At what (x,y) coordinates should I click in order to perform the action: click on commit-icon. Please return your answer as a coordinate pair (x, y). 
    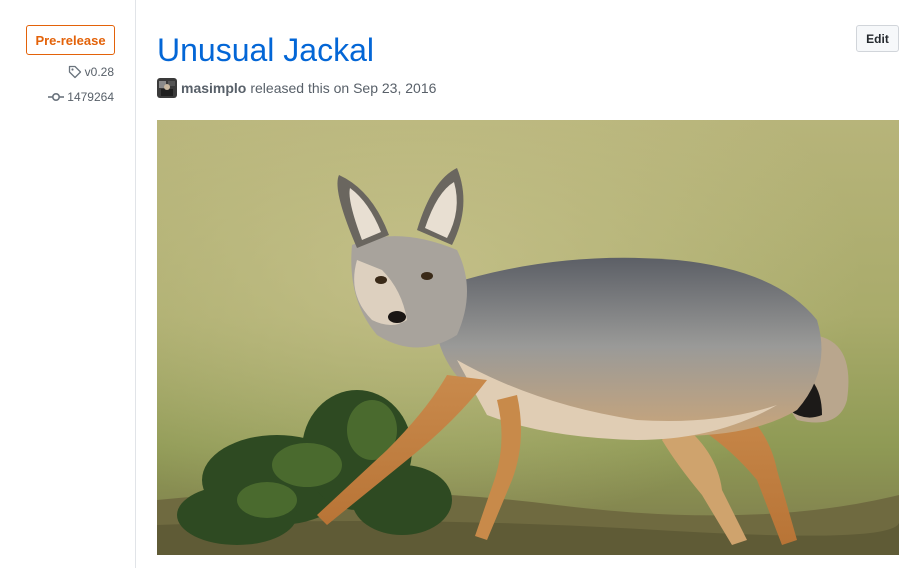
    Looking at the image, I should click on (56, 97).